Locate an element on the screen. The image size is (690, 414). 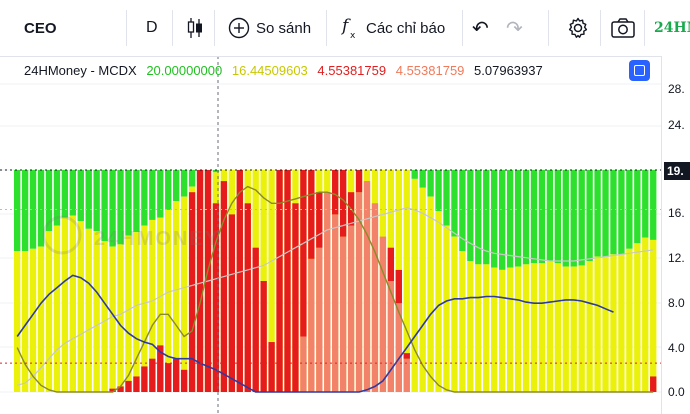
symbol-search: CEO is located at coordinates (40, 28).